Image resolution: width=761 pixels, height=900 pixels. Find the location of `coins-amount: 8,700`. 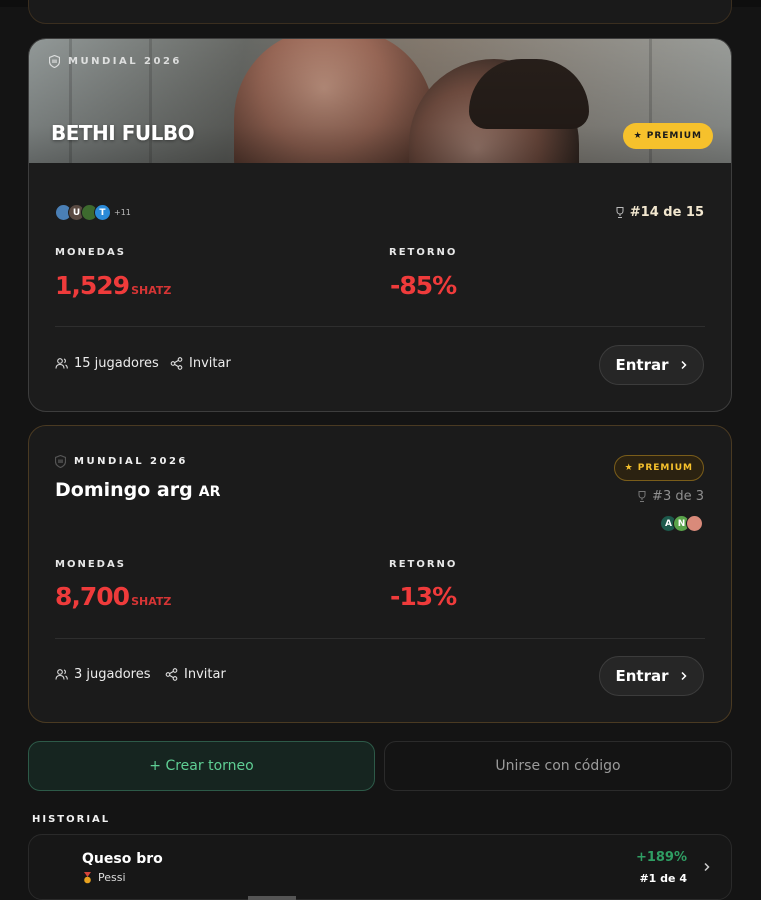

coins-amount: 8,700 is located at coordinates (92, 596).